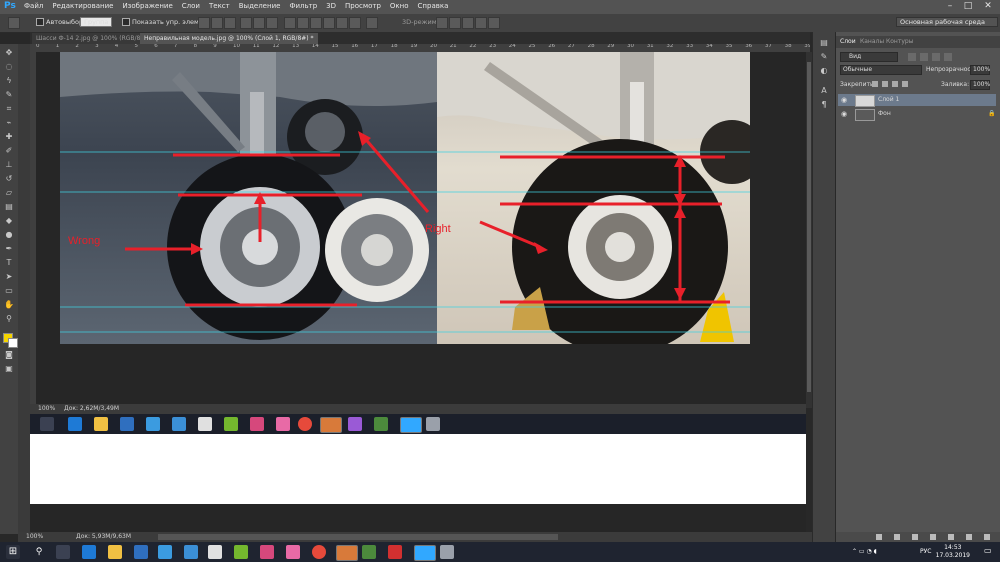 This screenshot has height=562, width=1000. Describe the element at coordinates (303, 6) in the screenshot. I see `menu-filter: Фильтр` at that location.